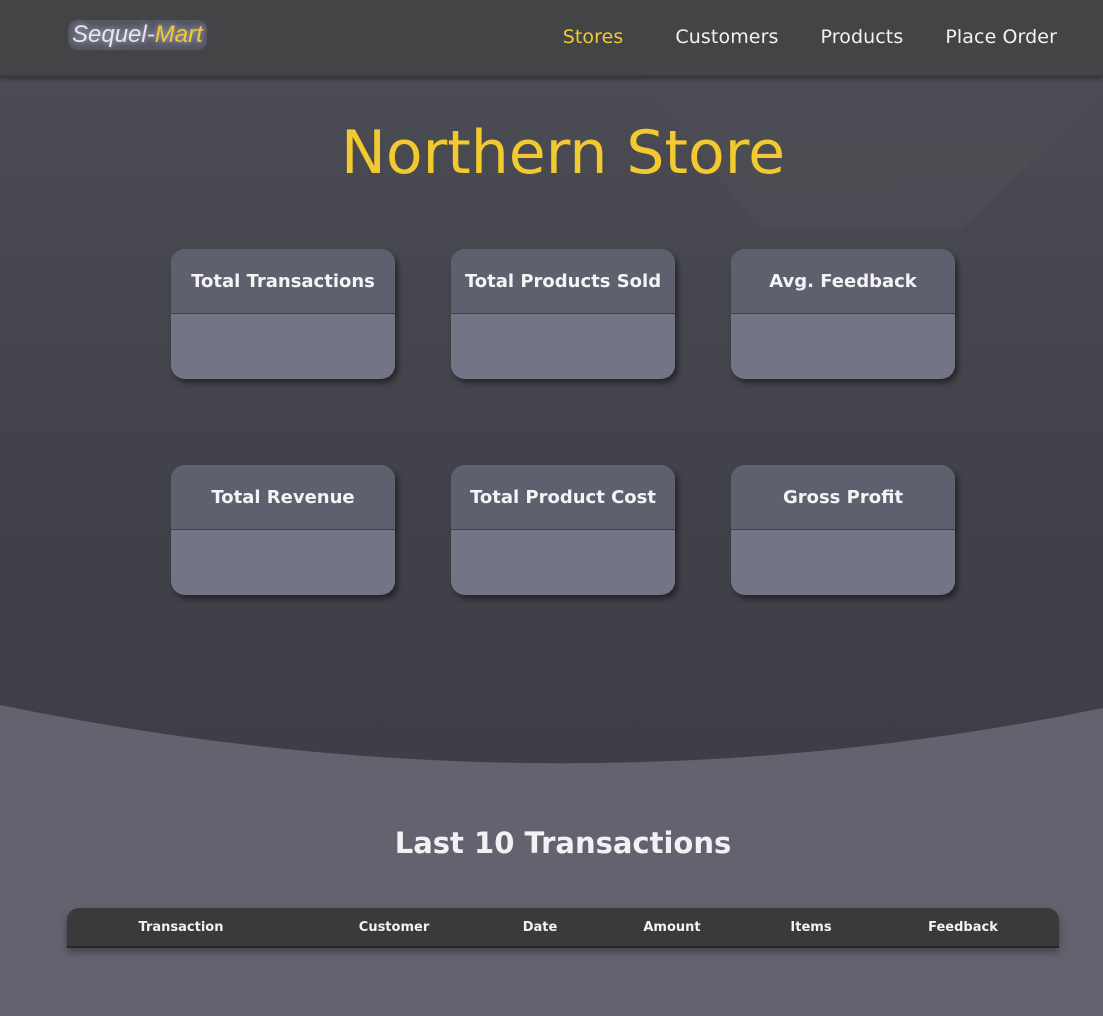  I want to click on stat-card-gross-profit: Gross Profit, so click(843, 530).